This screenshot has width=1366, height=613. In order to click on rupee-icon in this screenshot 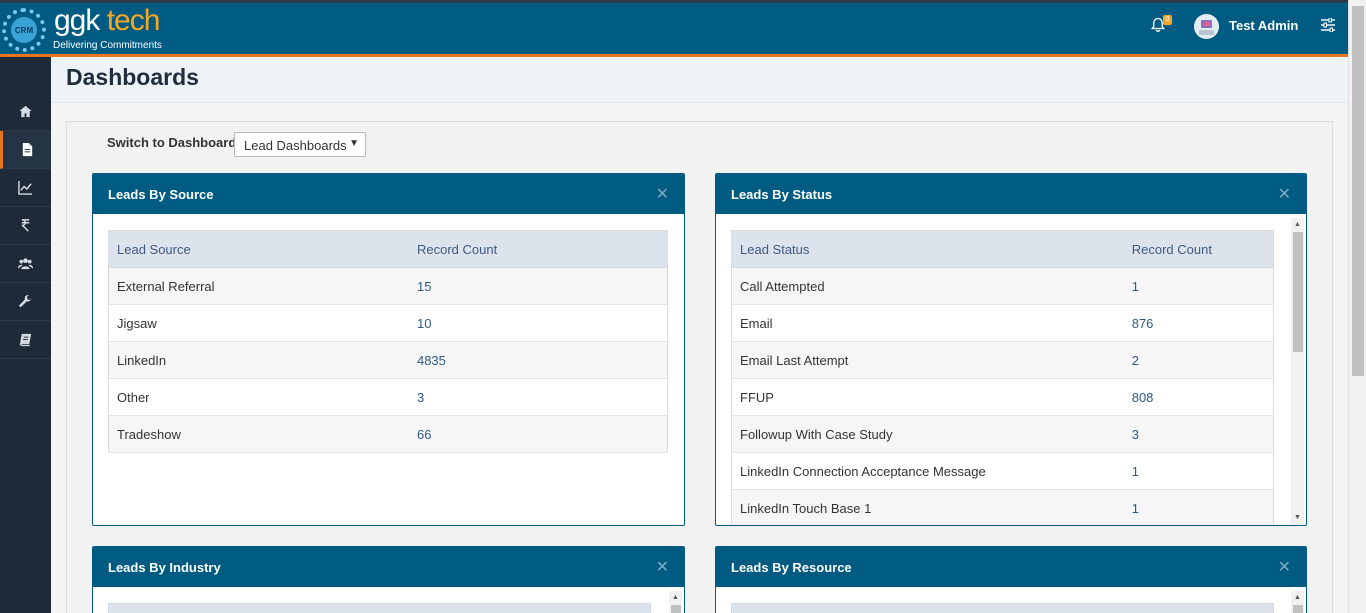, I will do `click(25, 225)`.